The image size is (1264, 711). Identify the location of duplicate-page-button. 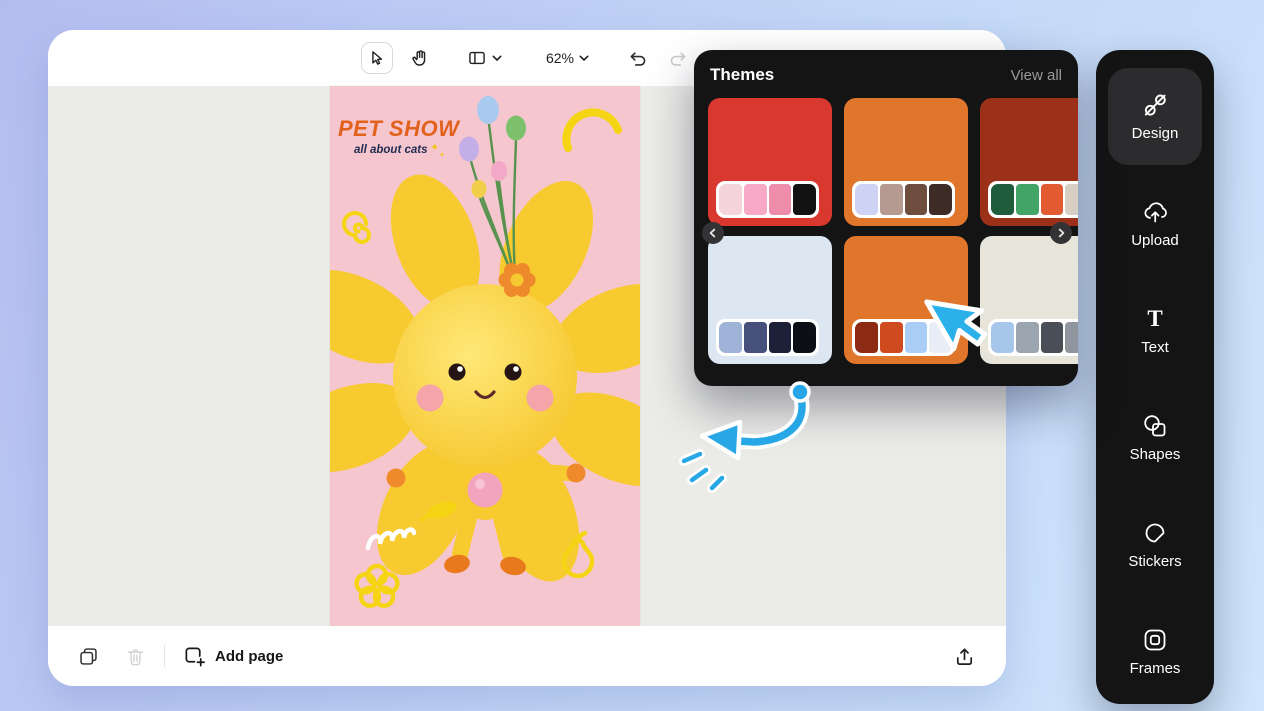
(88, 656).